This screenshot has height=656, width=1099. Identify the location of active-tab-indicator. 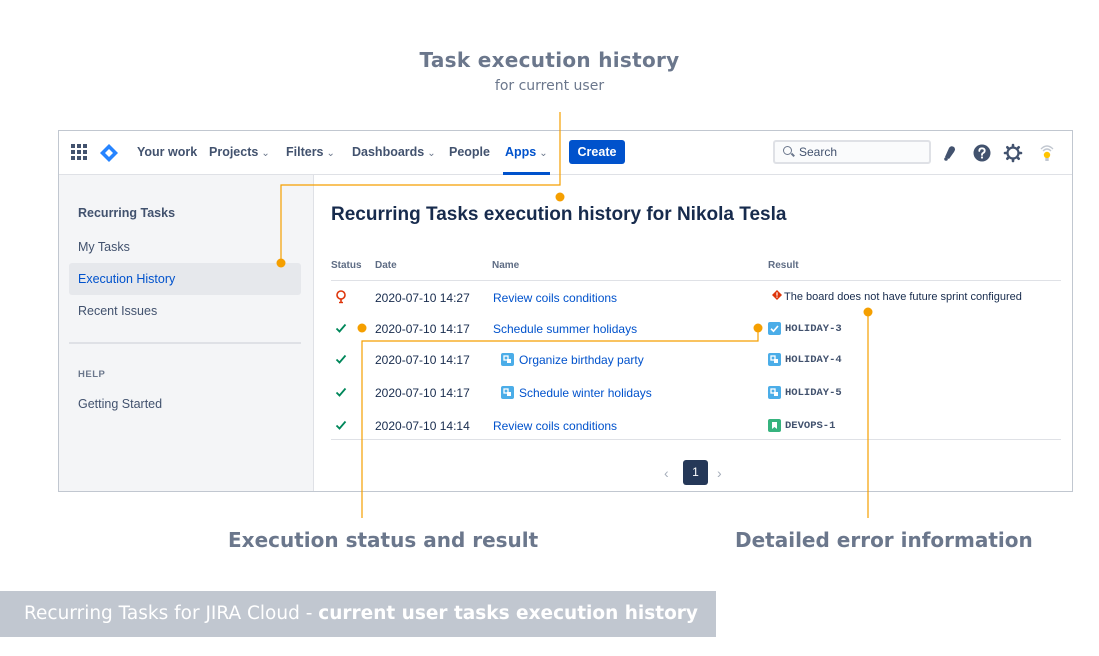
(526, 173).